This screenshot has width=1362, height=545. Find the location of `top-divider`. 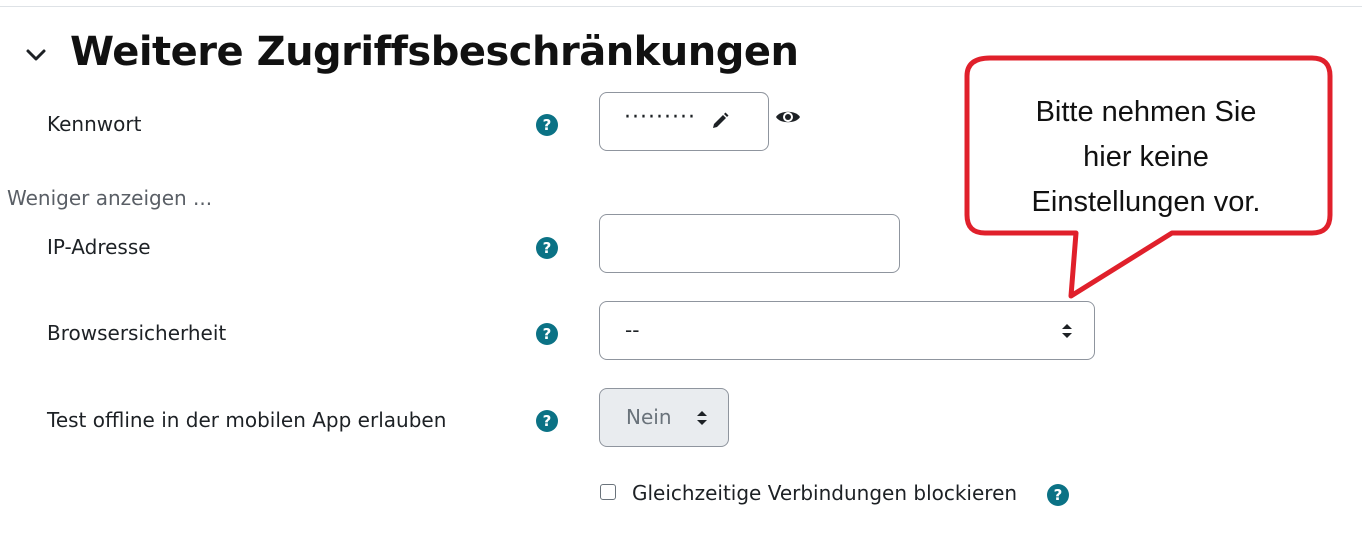

top-divider is located at coordinates (681, 6).